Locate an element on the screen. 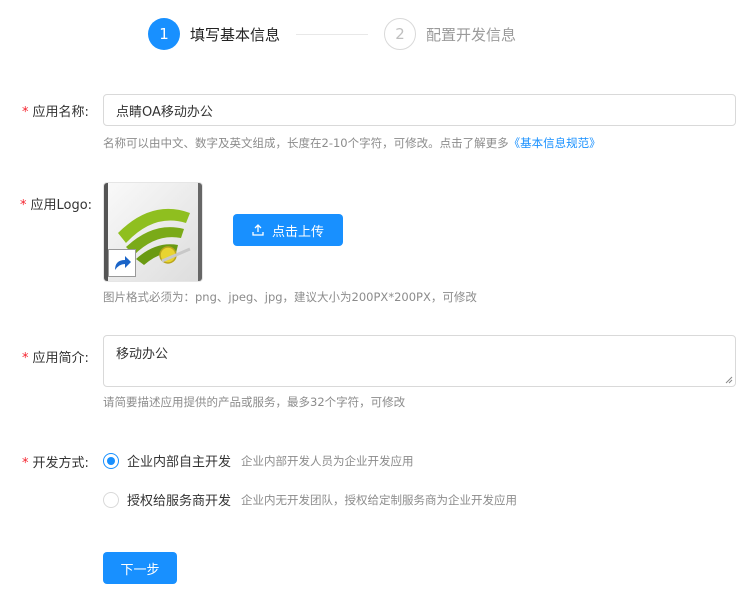 The width and height of the screenshot is (736, 589). app-intro-help: 请简要描述应用提供的产品或服务，最多32个字符，可修改 is located at coordinates (254, 402).